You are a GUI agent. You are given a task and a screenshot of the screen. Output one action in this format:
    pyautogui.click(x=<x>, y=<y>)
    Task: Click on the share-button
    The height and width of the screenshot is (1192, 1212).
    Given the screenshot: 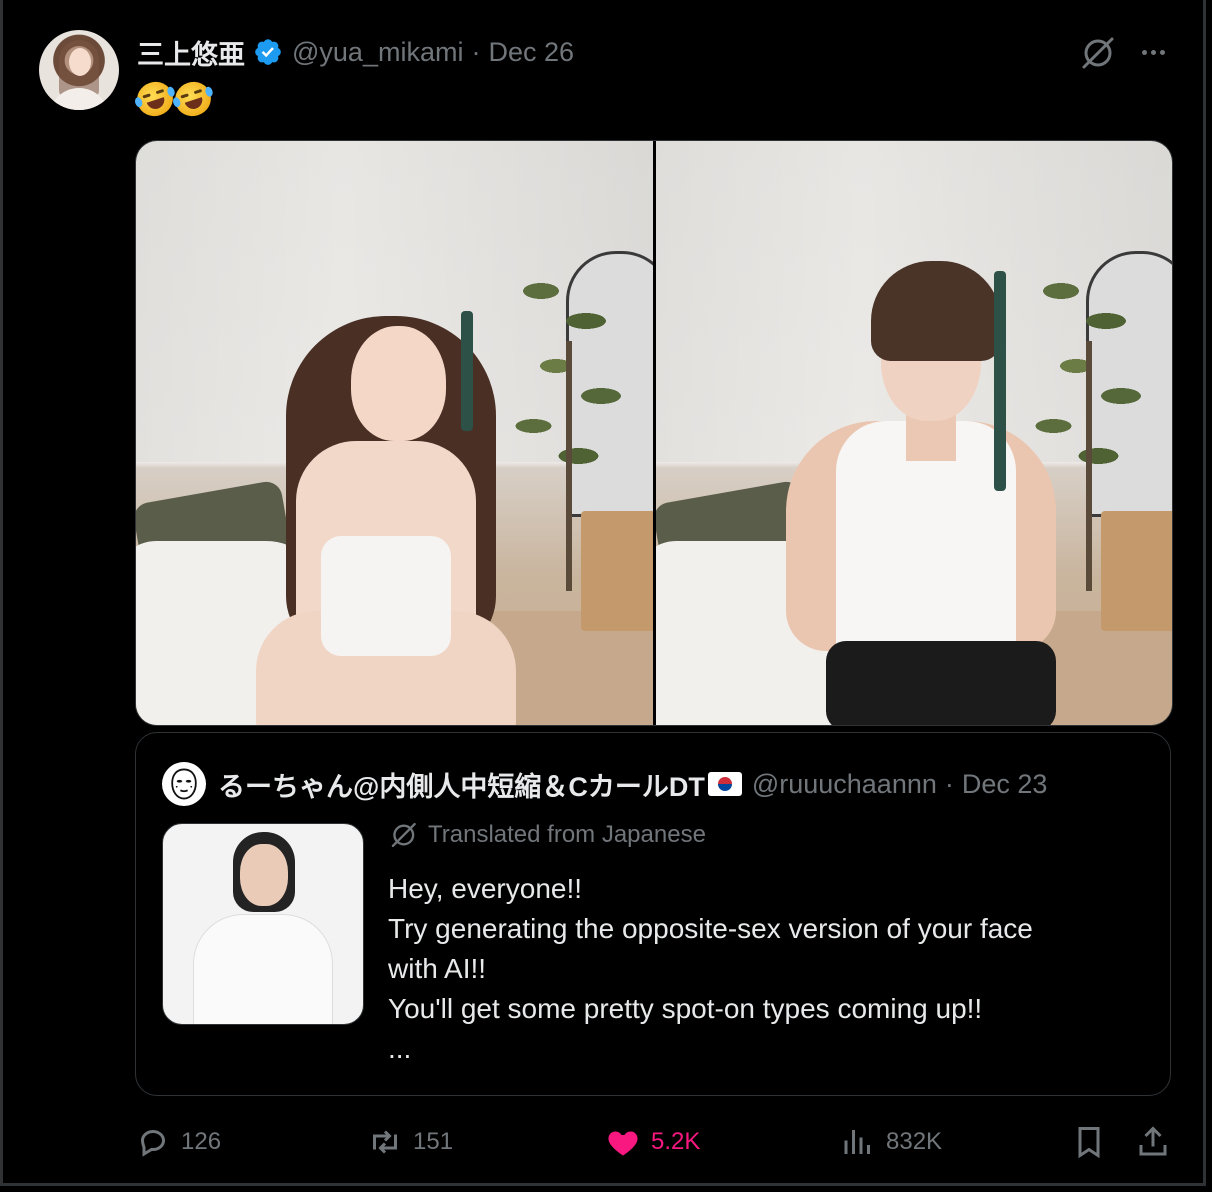 What is the action you would take?
    pyautogui.click(x=1153, y=1142)
    